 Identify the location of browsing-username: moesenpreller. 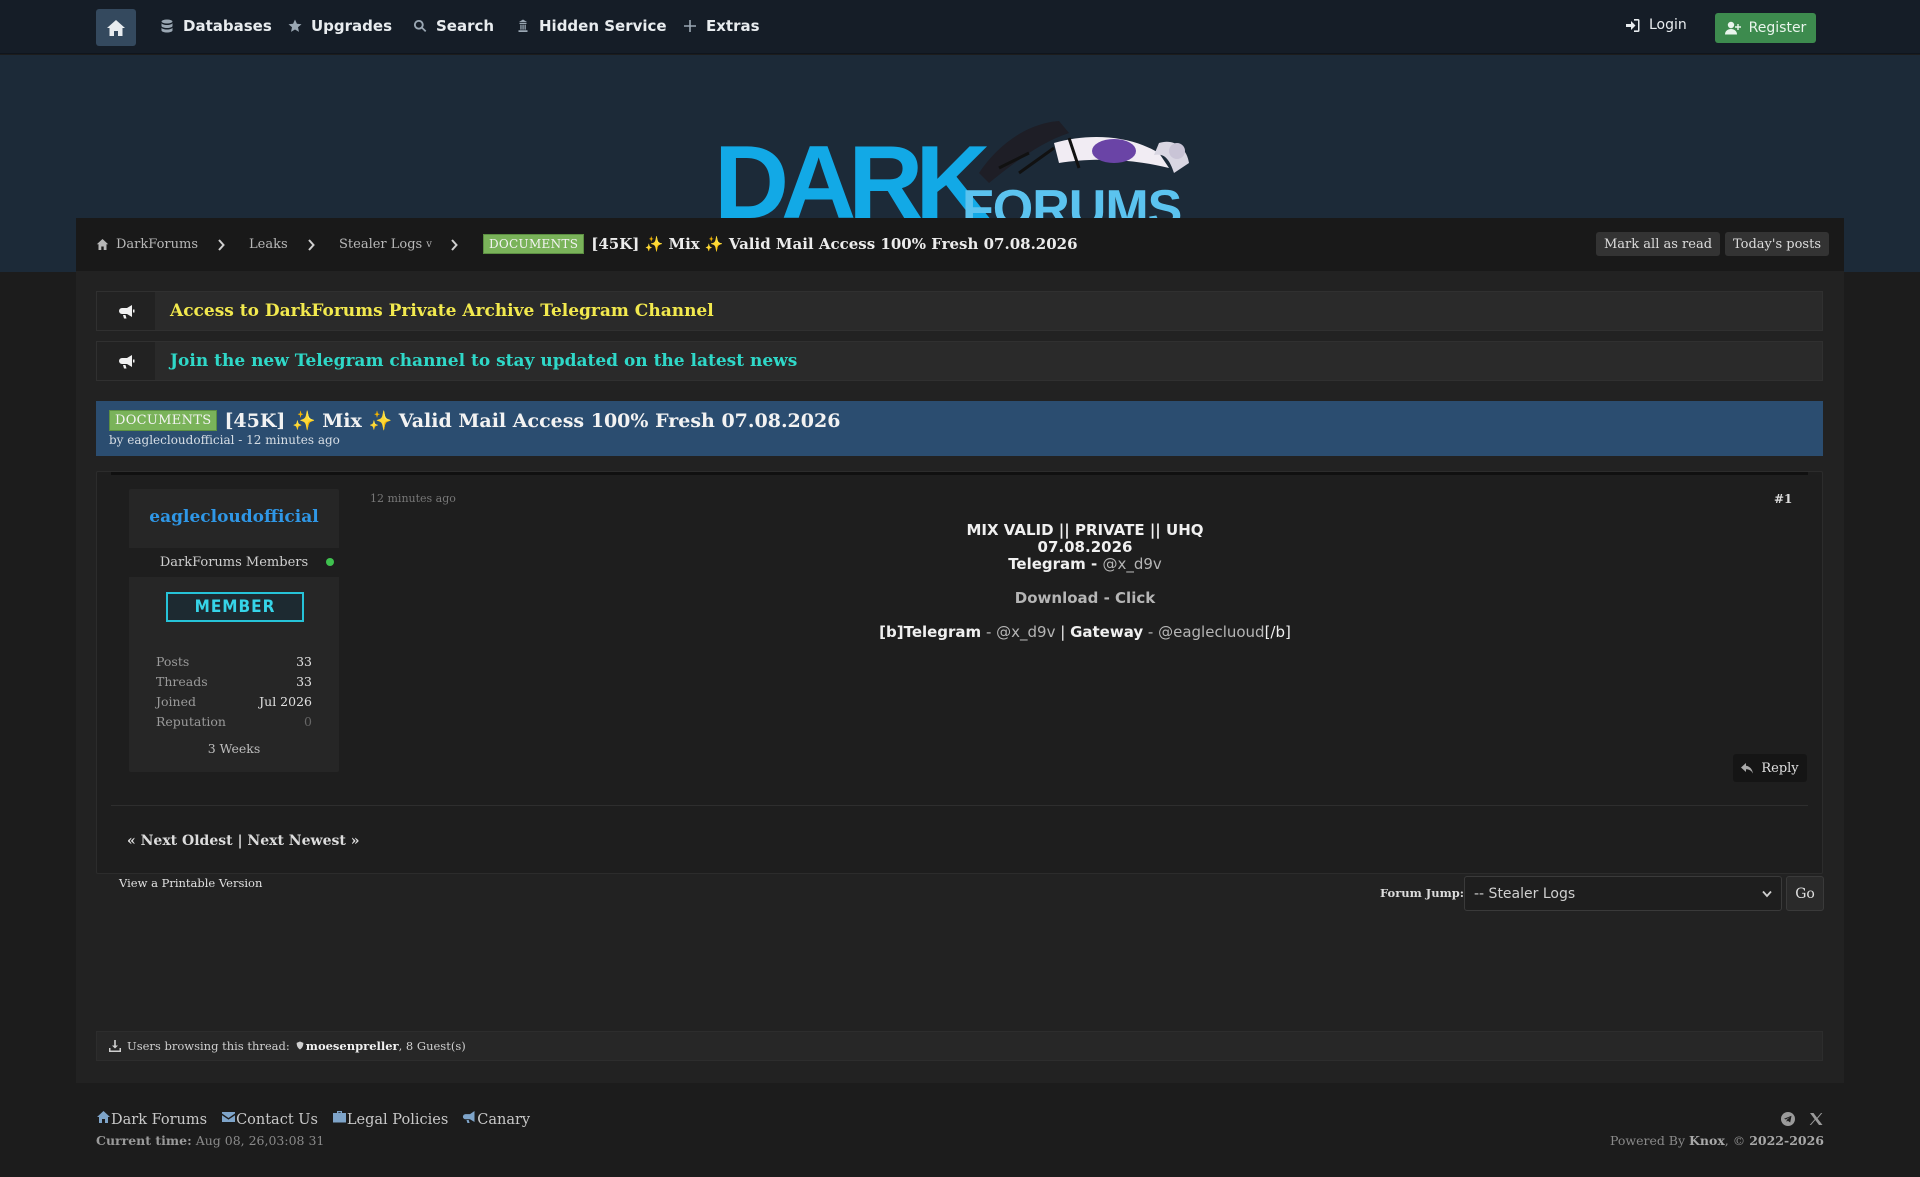
(352, 1046).